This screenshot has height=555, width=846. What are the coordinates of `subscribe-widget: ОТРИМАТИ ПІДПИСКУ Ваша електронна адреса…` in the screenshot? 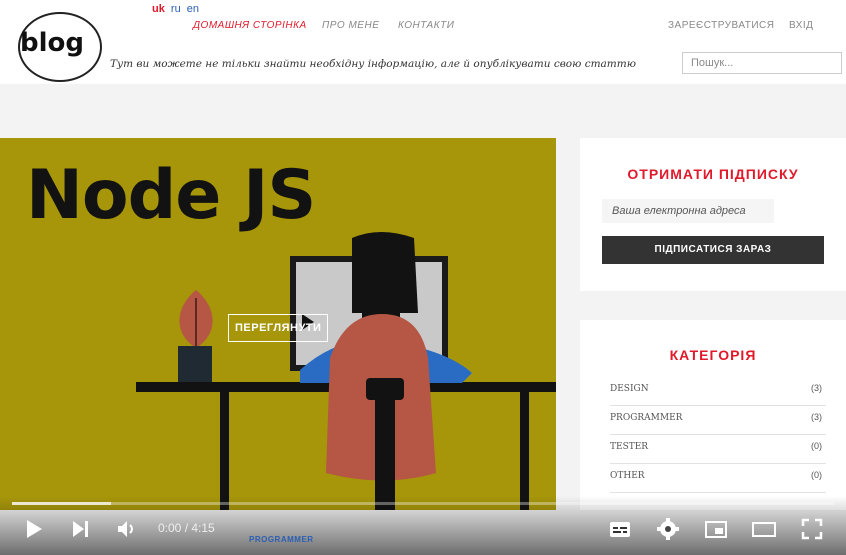 It's located at (713, 214).